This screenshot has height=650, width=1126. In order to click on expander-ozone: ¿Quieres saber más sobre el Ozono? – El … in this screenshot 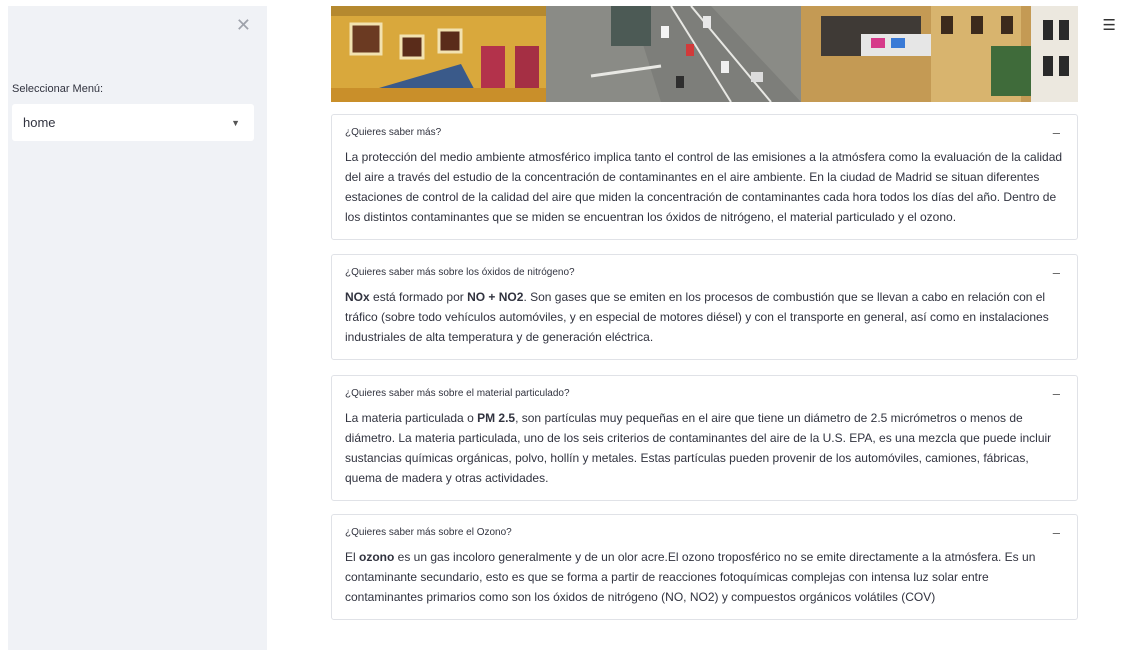, I will do `click(704, 567)`.